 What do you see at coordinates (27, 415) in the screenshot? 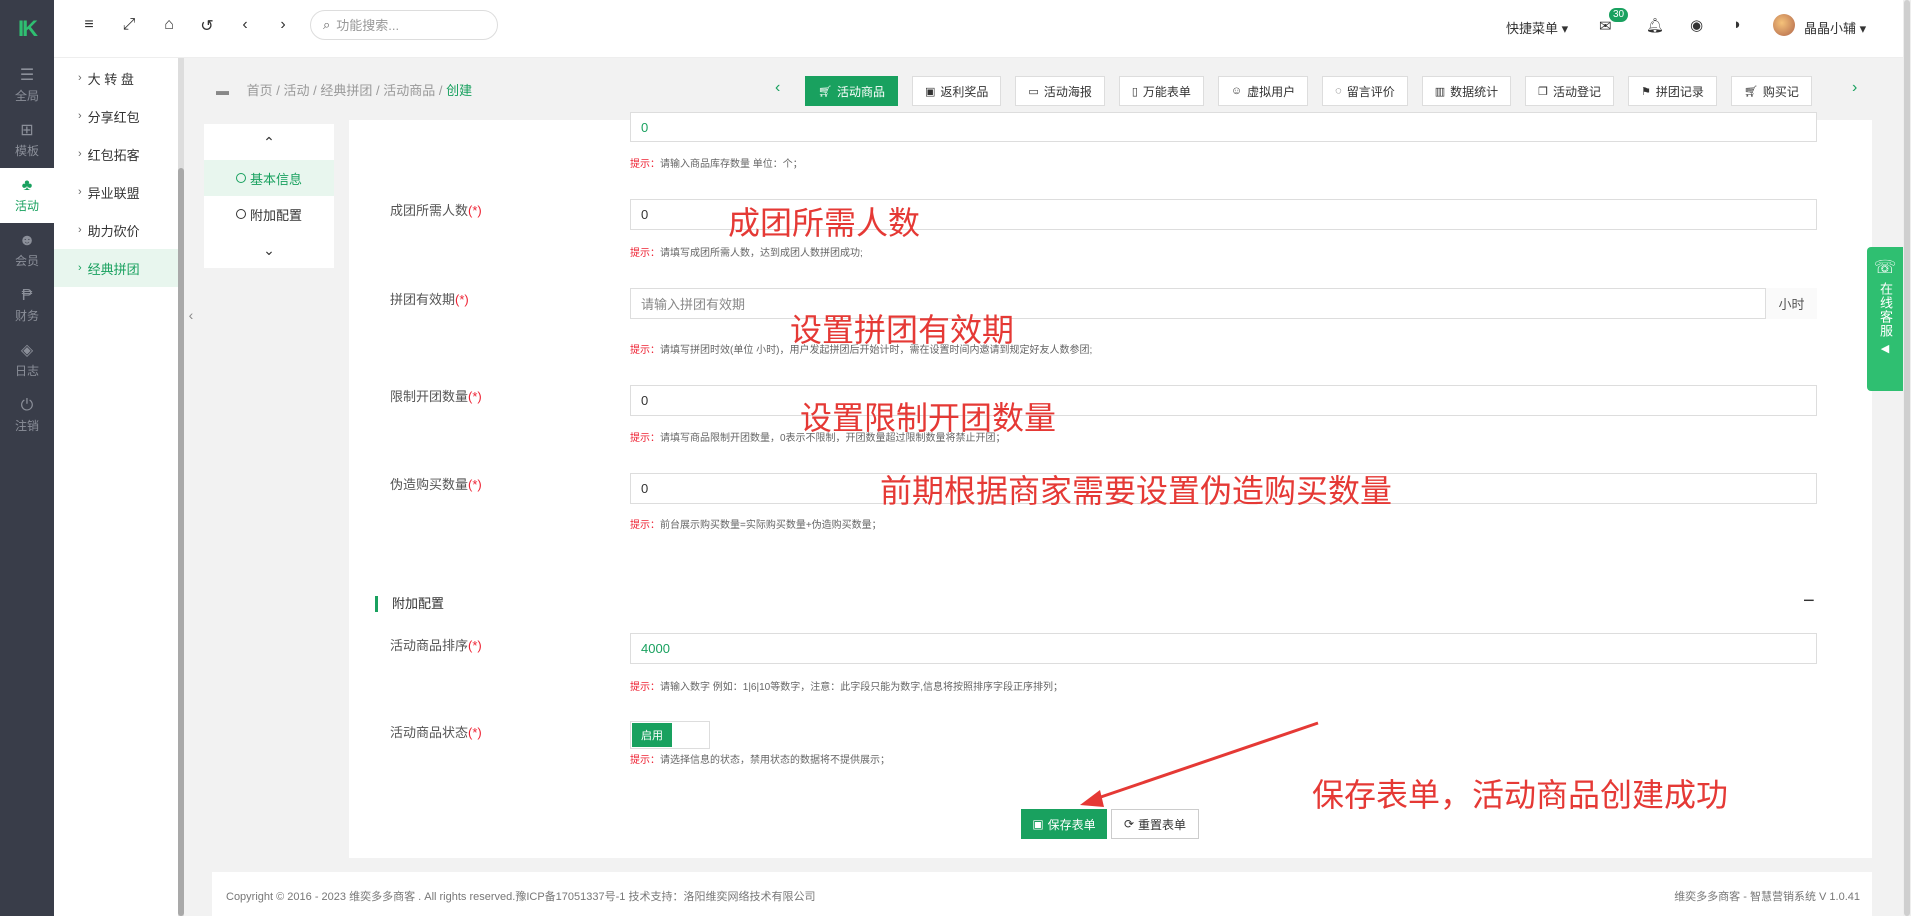
I see `rail-item-logout: ⏻ 注销` at bounding box center [27, 415].